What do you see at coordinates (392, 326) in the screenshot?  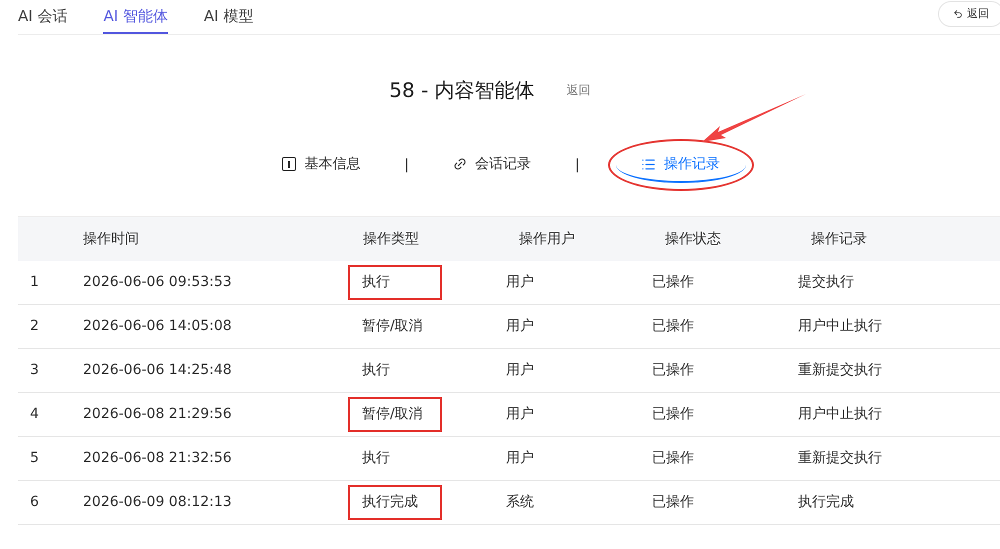 I see `table-cell-text: 暂停/取消` at bounding box center [392, 326].